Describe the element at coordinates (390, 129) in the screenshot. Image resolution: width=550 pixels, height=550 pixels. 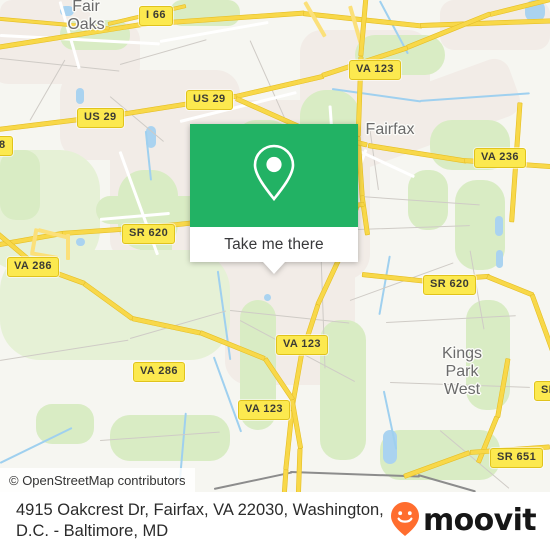
I see `place-label-fairfax: Fairfax` at that location.